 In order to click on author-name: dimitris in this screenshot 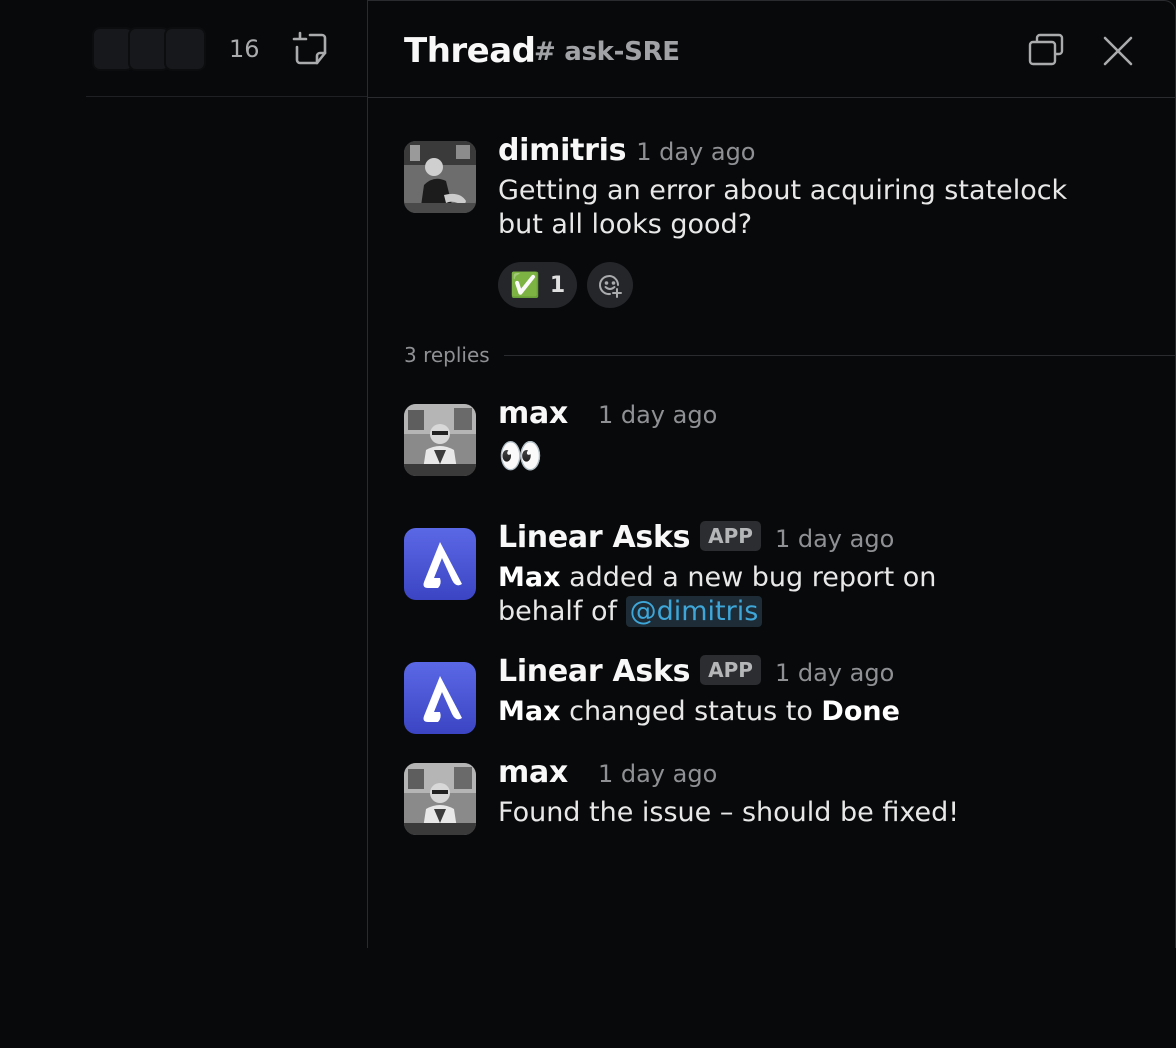, I will do `click(562, 150)`.